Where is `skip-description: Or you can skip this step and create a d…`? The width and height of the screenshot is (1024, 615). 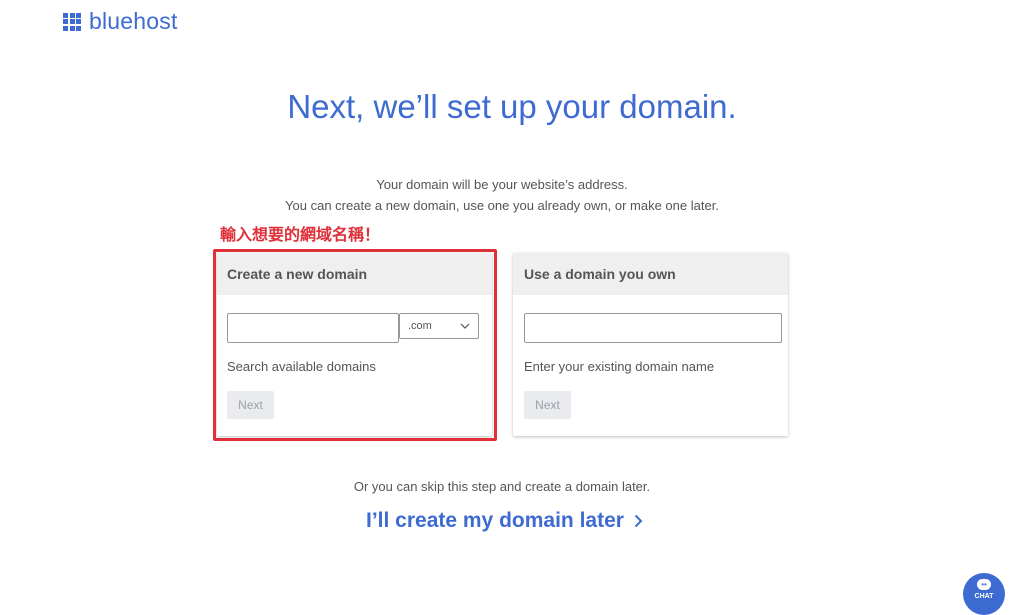
skip-description: Or you can skip this step and create a d… is located at coordinates (502, 486).